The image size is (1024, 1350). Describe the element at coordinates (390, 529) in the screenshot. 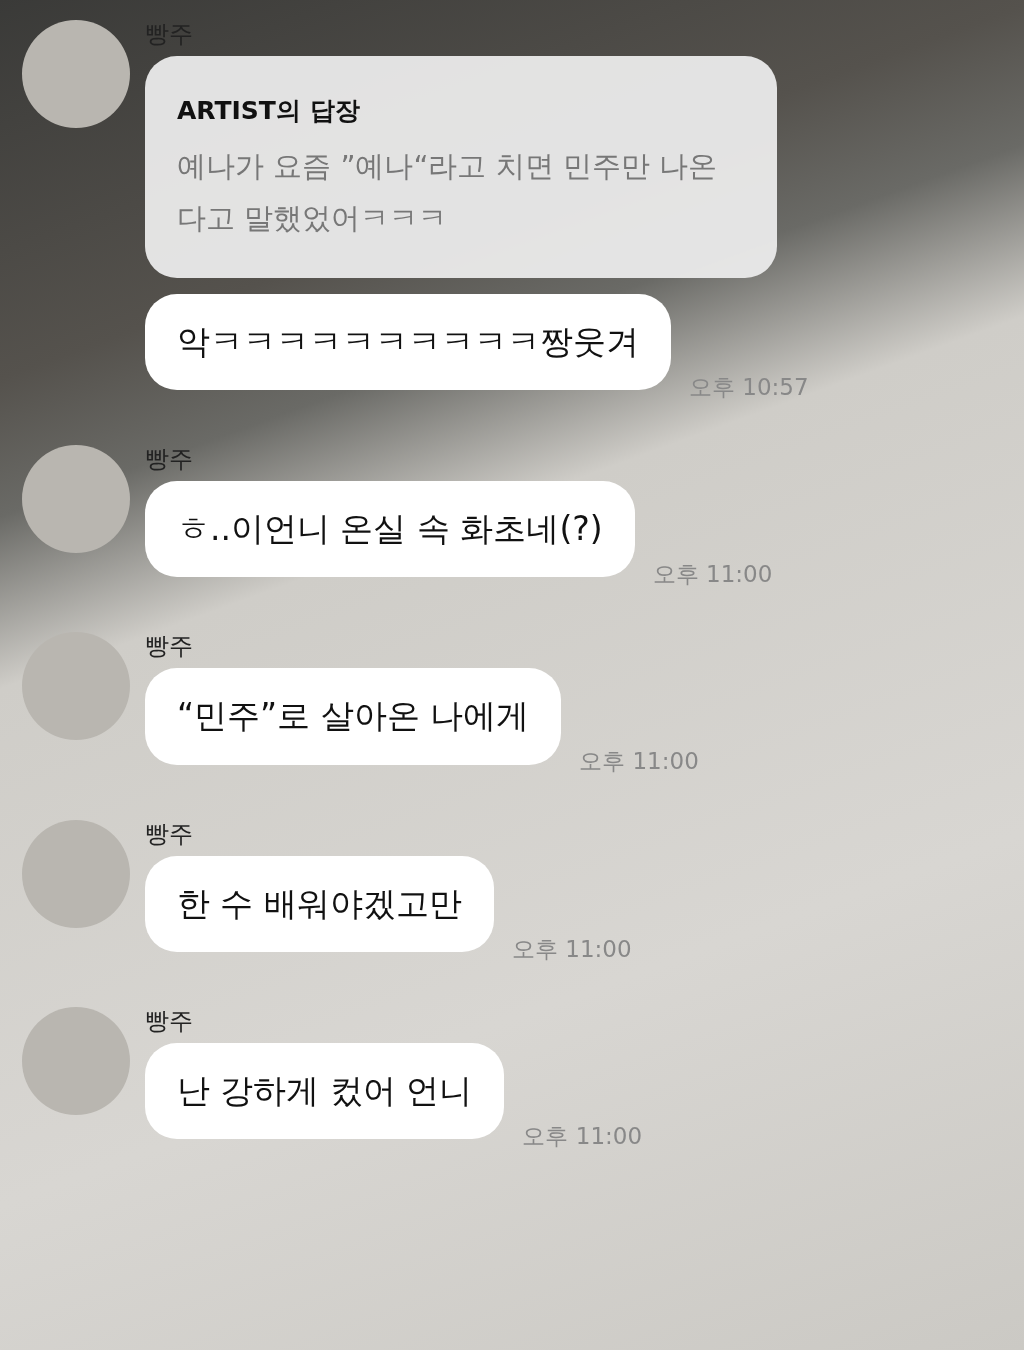

I see `message-text: ㅎ..이언니 온실 속 화초네(?)` at that location.